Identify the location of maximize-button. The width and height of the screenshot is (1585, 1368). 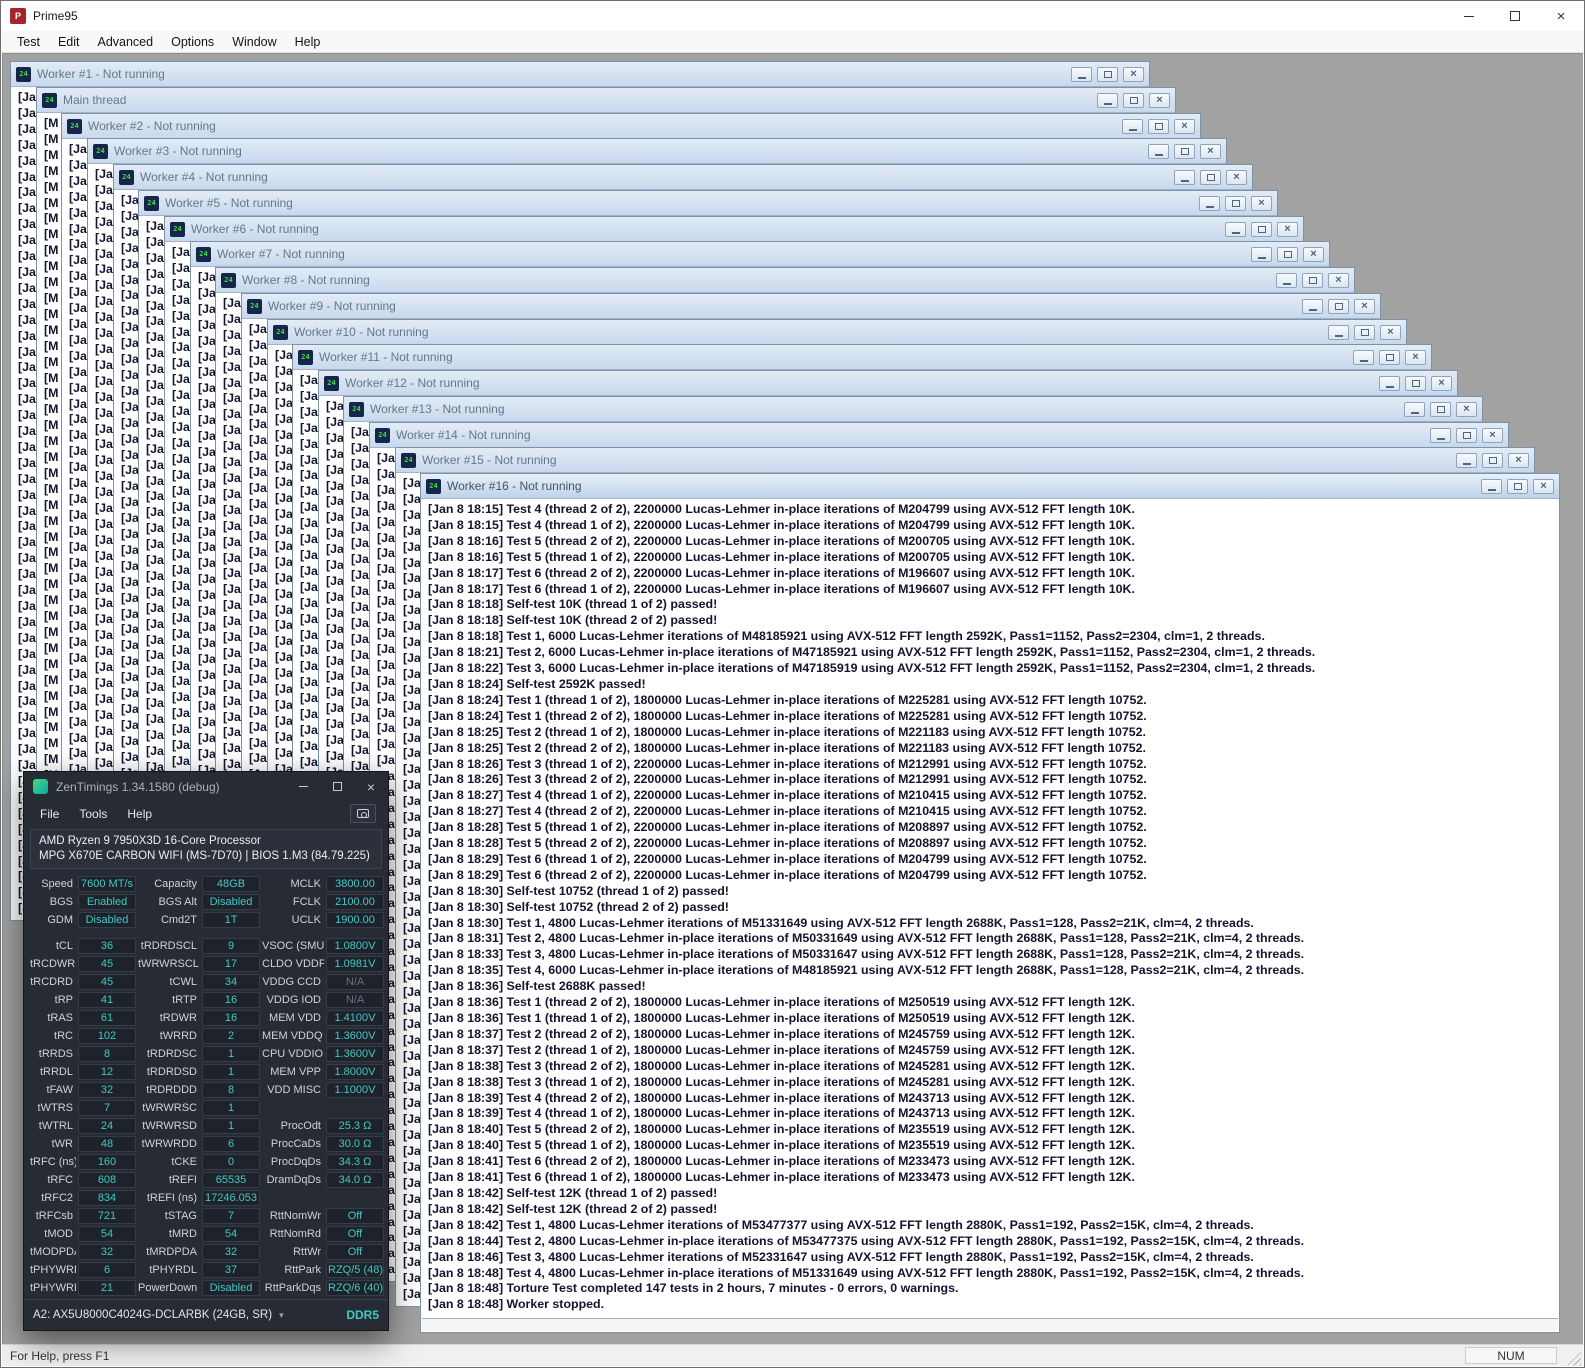
(1515, 16).